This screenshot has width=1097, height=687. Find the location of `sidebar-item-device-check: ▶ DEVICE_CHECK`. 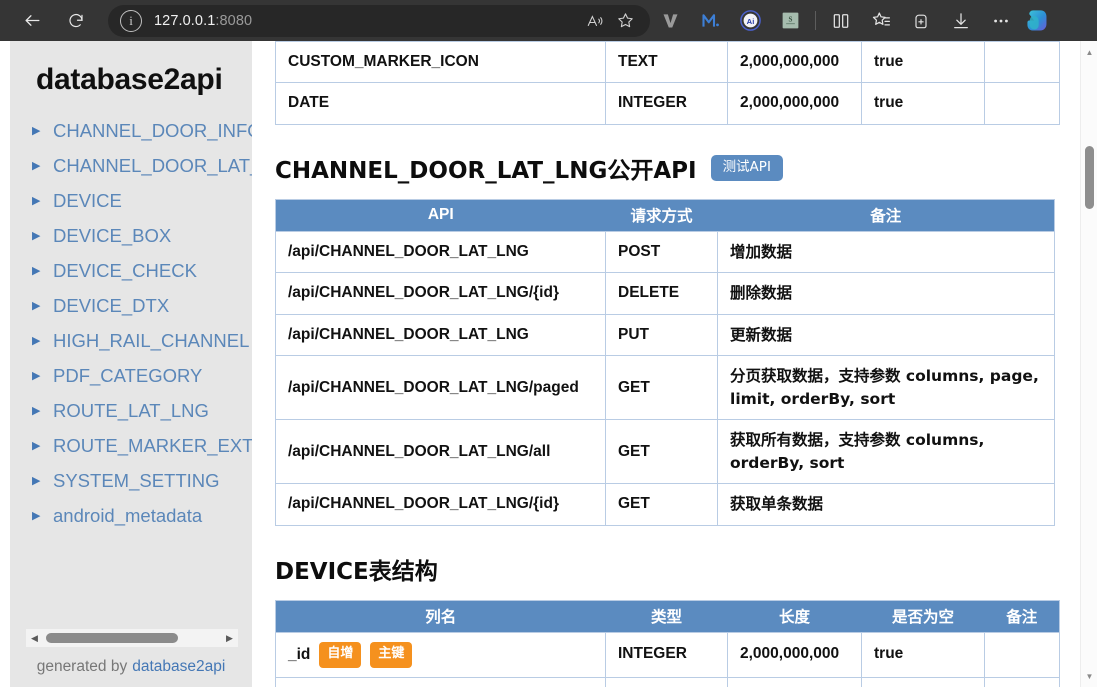

sidebar-item-device-check: ▶ DEVICE_CHECK is located at coordinates (142, 270).